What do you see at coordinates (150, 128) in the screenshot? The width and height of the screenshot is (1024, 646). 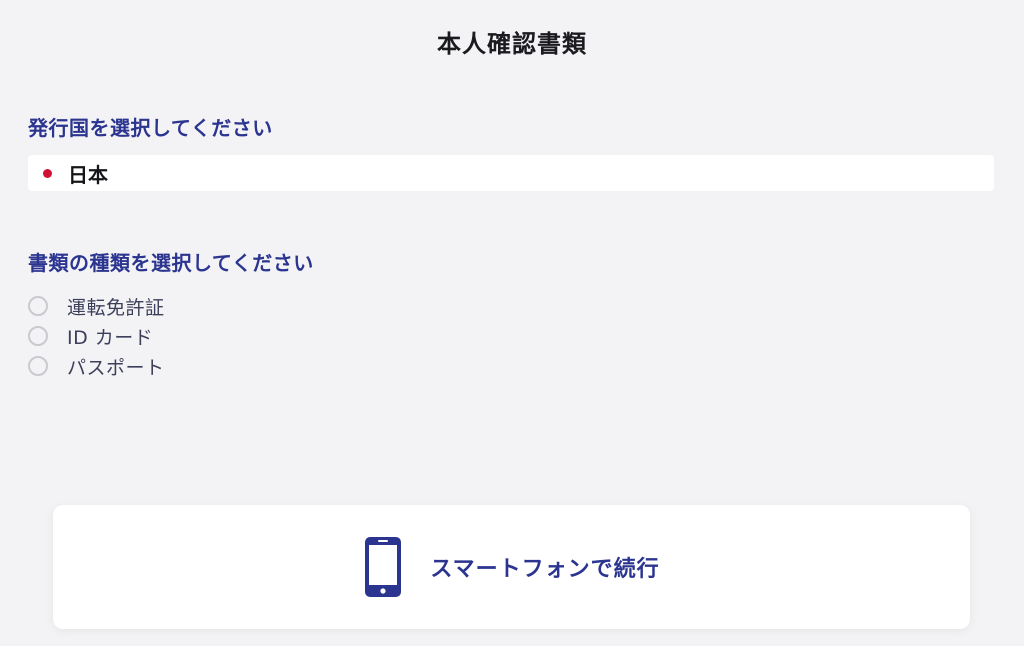 I see `country-section-label: 発行国を選択してください` at bounding box center [150, 128].